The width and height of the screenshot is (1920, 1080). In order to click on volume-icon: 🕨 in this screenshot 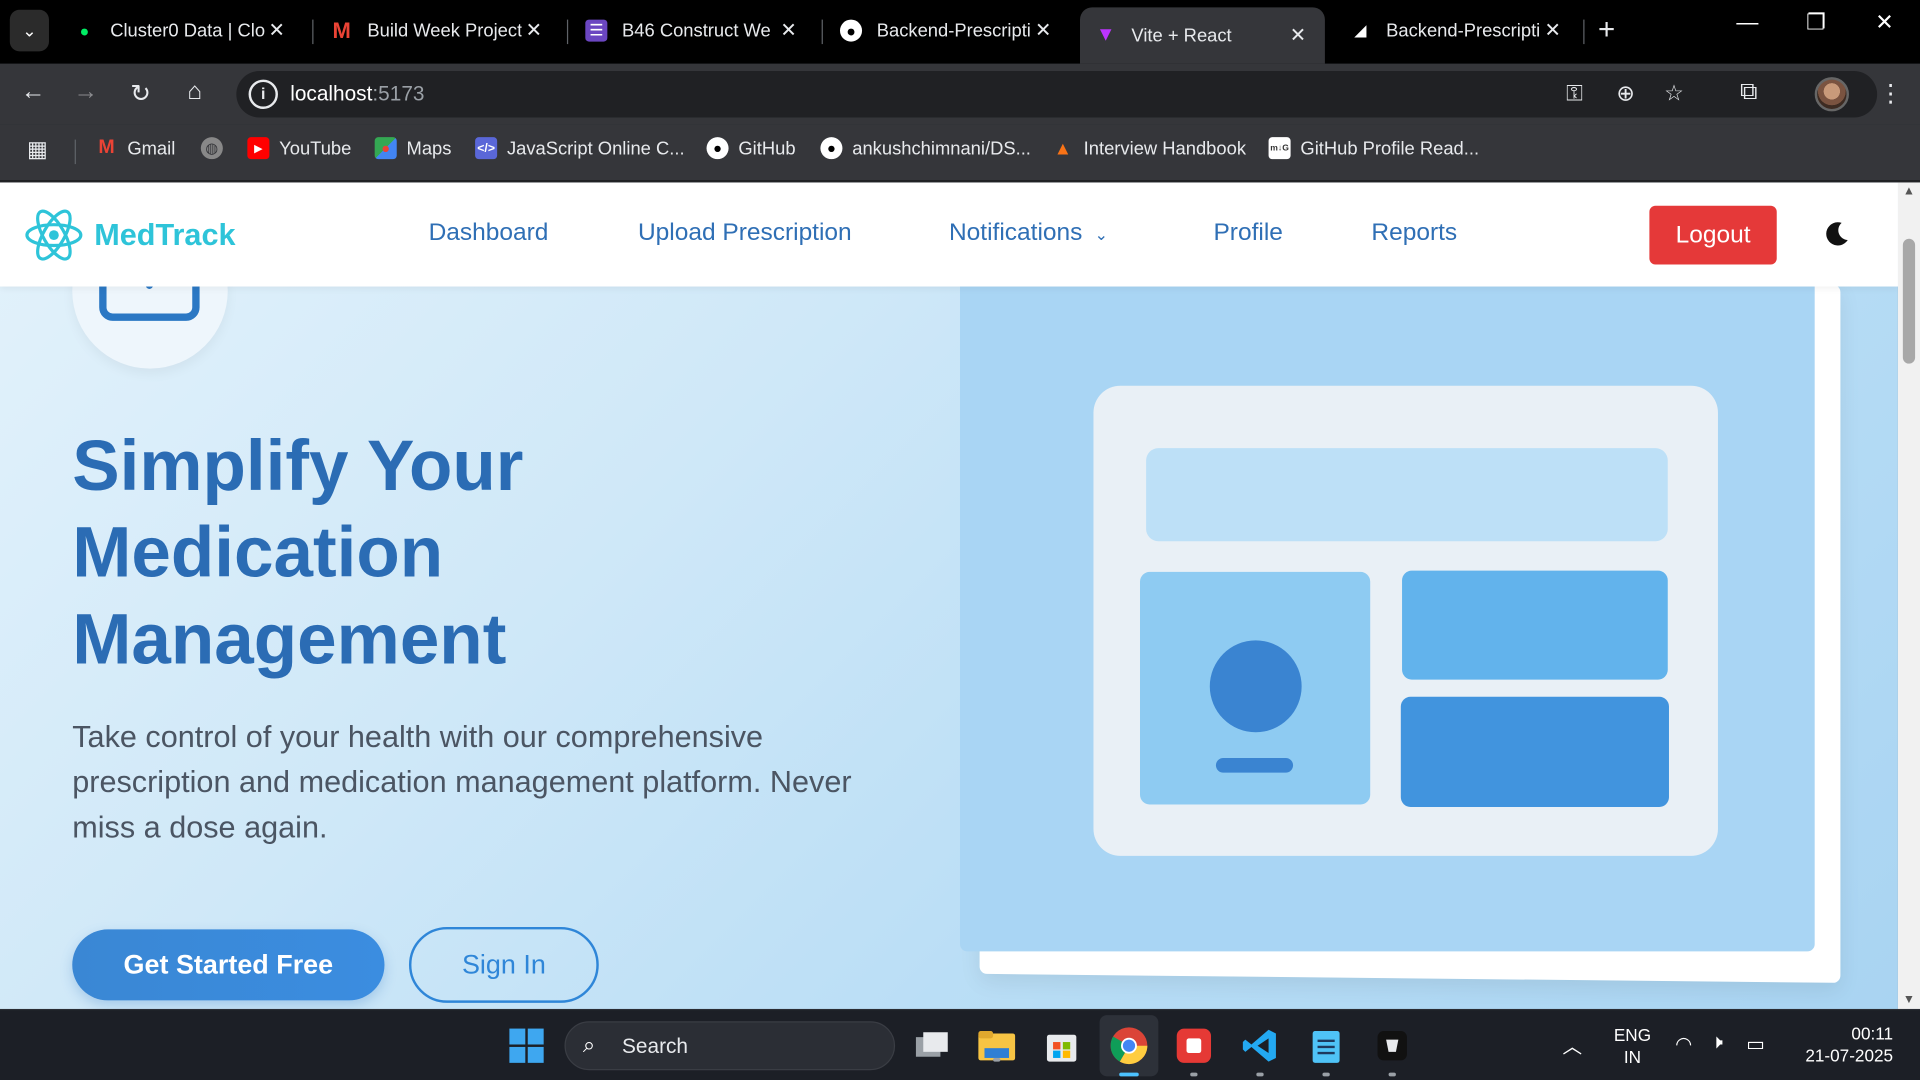, I will do `click(1717, 1043)`.